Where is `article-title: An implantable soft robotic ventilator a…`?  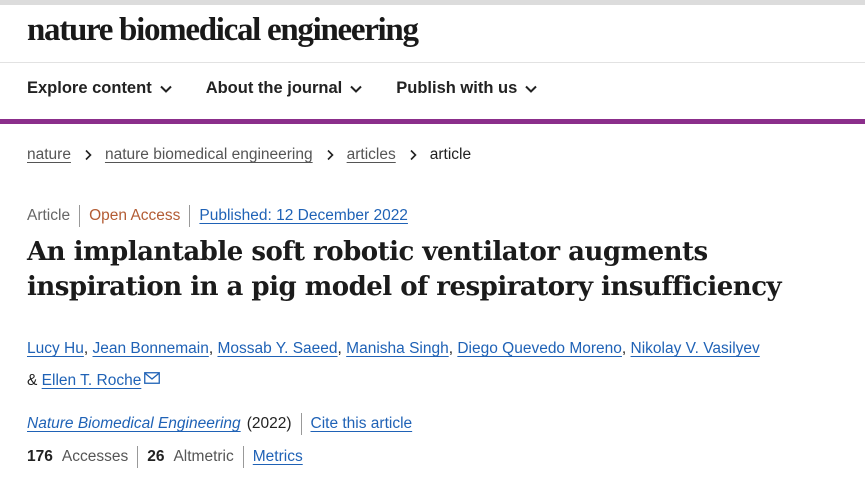
article-title: An implantable soft robotic ventilator a… is located at coordinates (404, 269).